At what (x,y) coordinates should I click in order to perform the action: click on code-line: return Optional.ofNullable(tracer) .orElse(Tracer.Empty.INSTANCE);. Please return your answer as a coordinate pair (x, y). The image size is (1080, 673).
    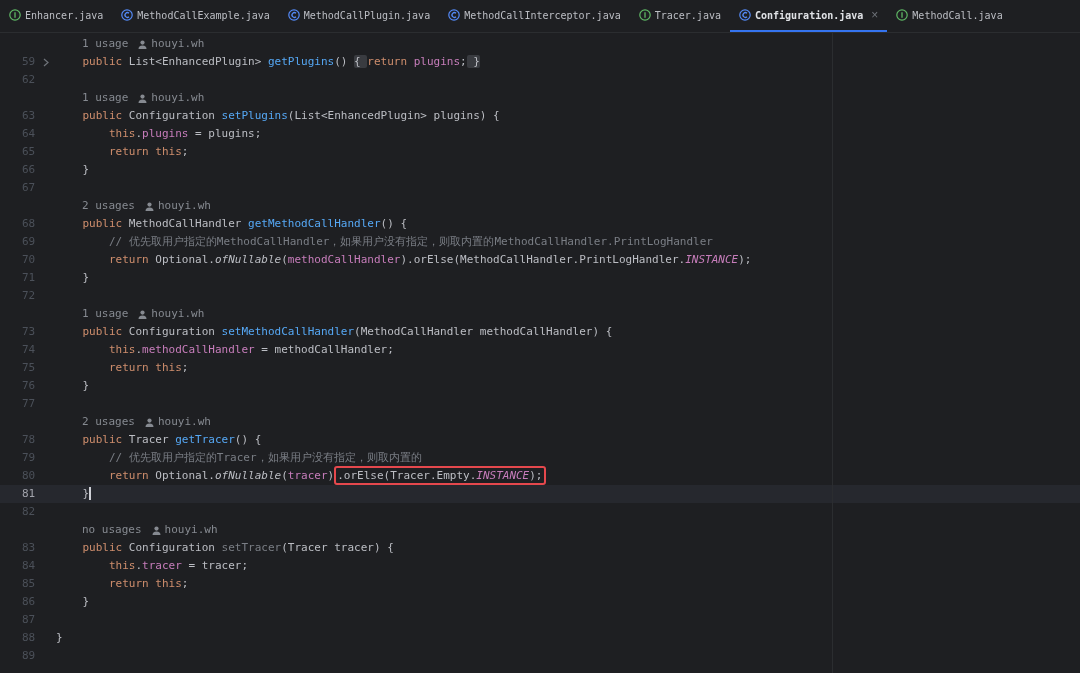
    Looking at the image, I should click on (301, 476).